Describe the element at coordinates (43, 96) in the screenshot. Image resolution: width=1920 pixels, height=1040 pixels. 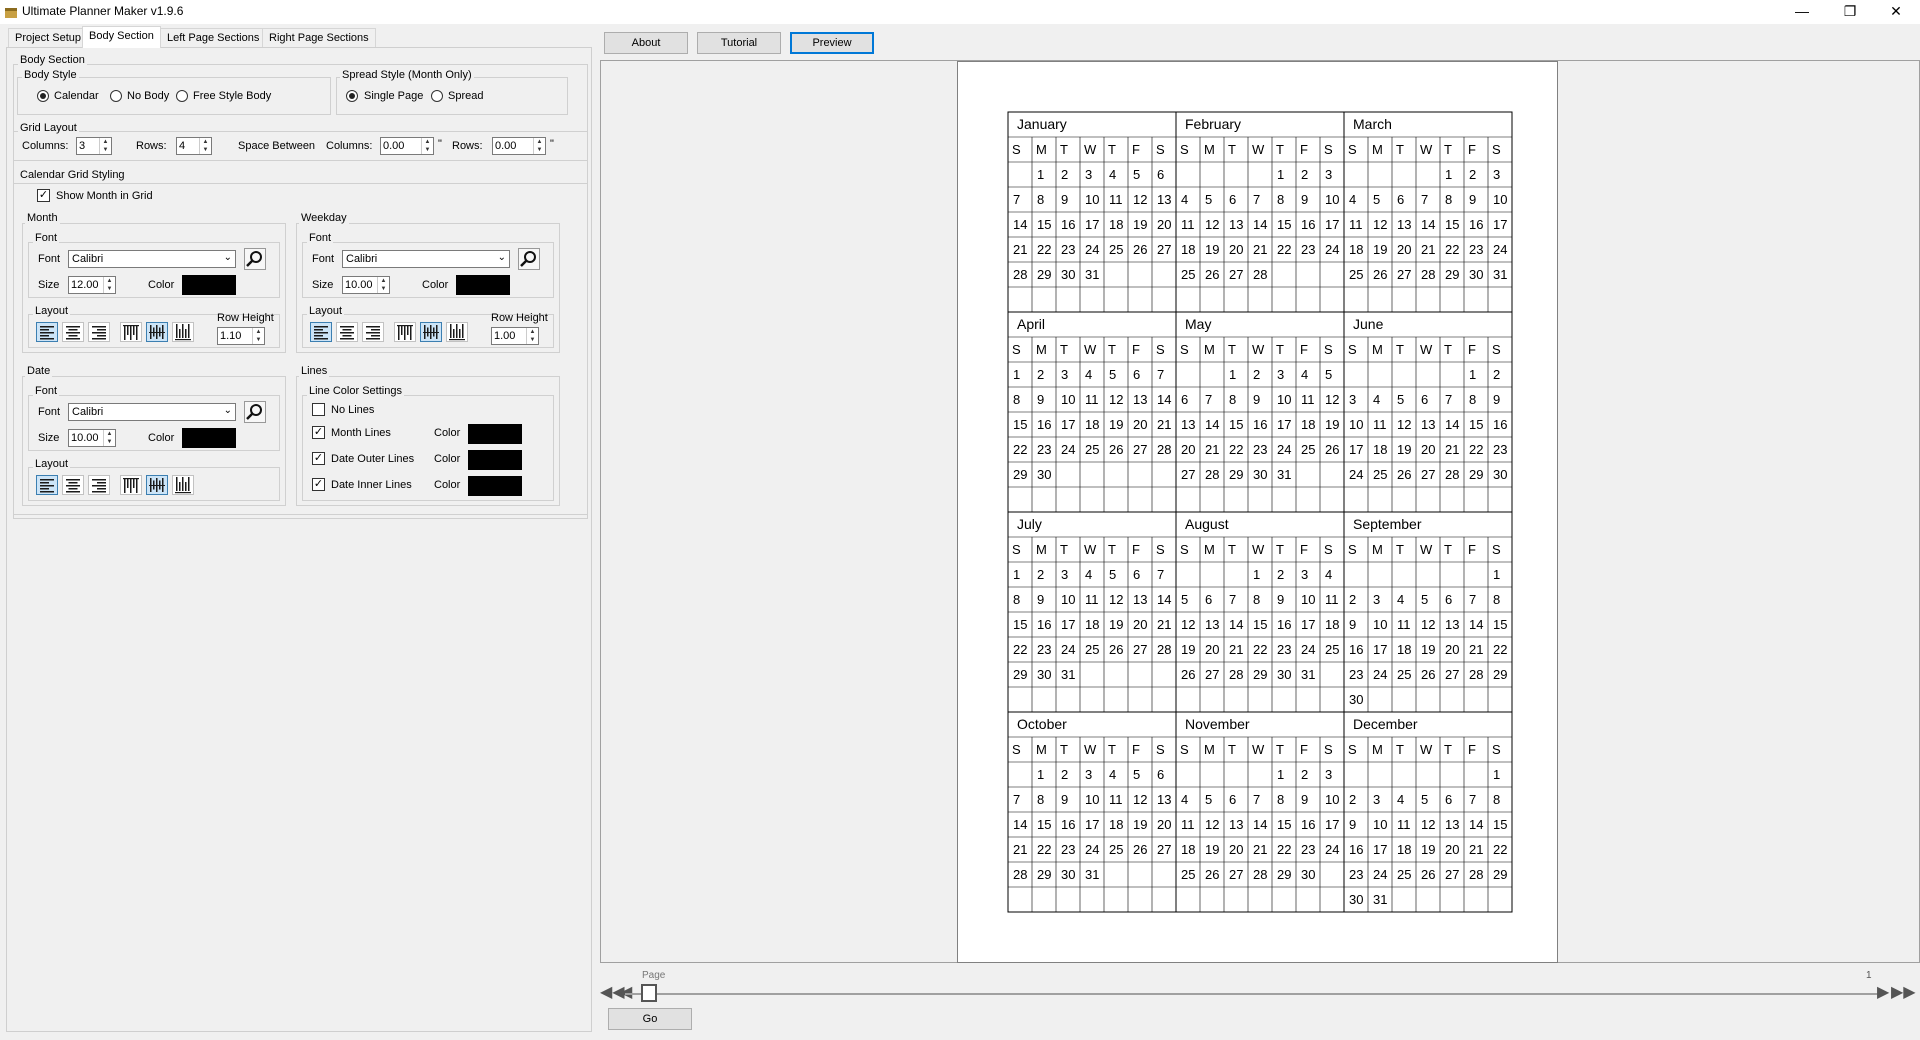
I see `radio-calendar` at that location.